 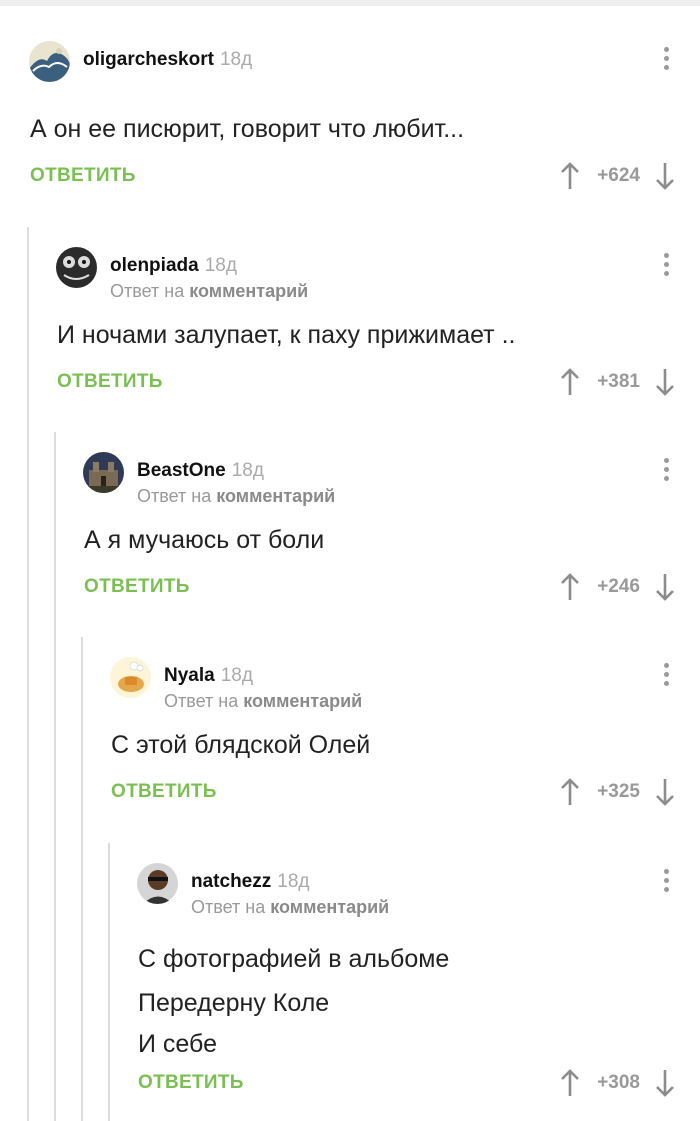 I want to click on comment-body: И ночами залупает, к паху прижимает .., so click(x=286, y=335).